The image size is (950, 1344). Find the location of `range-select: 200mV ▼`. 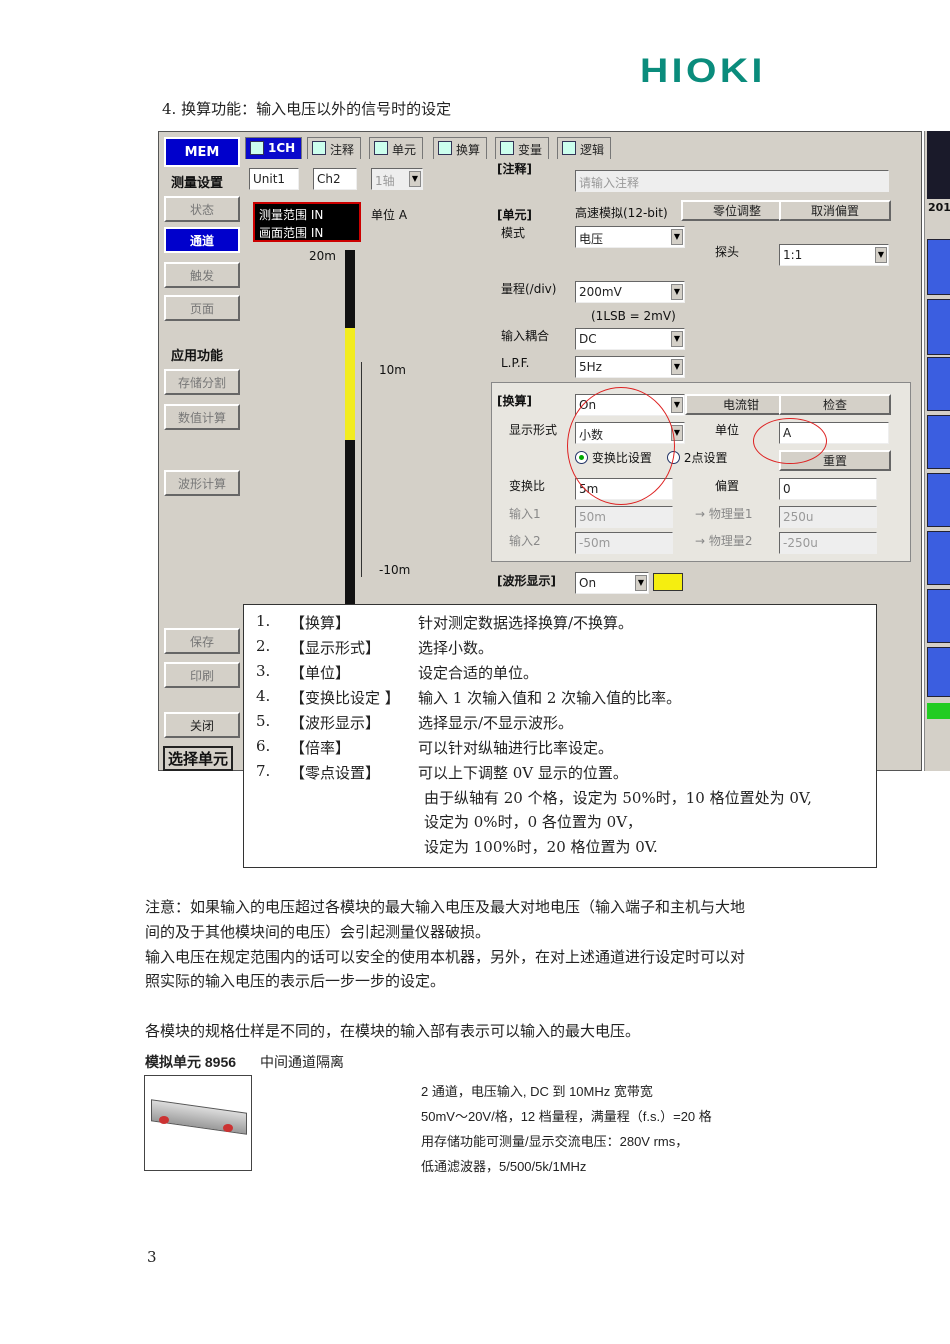

range-select: 200mV ▼ is located at coordinates (630, 292).